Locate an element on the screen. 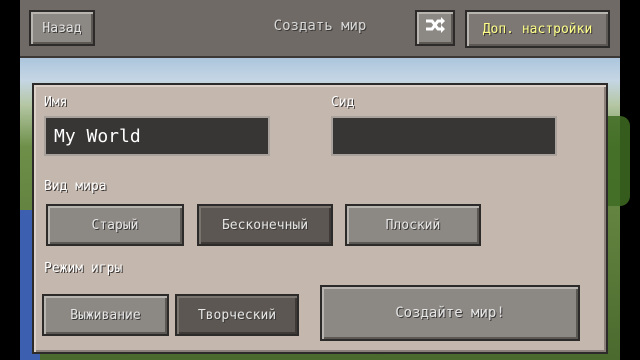 Image resolution: width=640 pixels, height=360 pixels. world-type-infinite-button: Бесконечный is located at coordinates (265, 225).